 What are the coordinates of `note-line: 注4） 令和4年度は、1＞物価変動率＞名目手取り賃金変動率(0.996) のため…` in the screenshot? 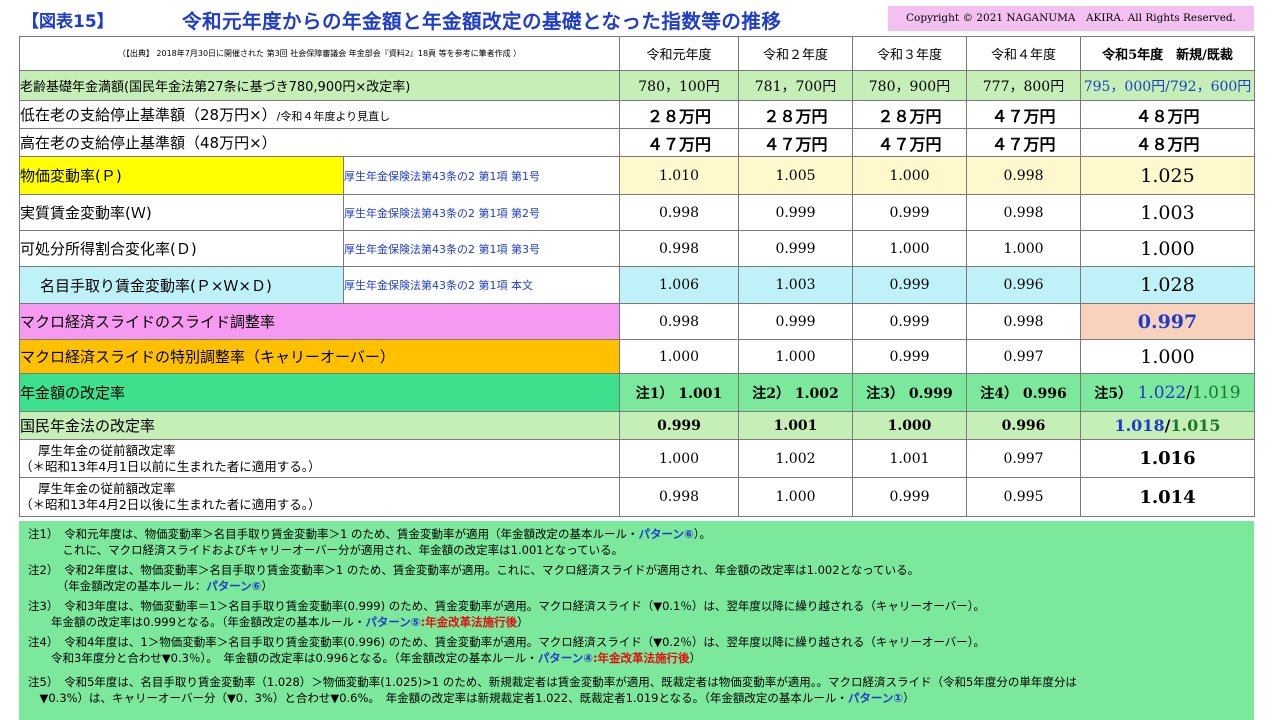 It's located at (507, 642).